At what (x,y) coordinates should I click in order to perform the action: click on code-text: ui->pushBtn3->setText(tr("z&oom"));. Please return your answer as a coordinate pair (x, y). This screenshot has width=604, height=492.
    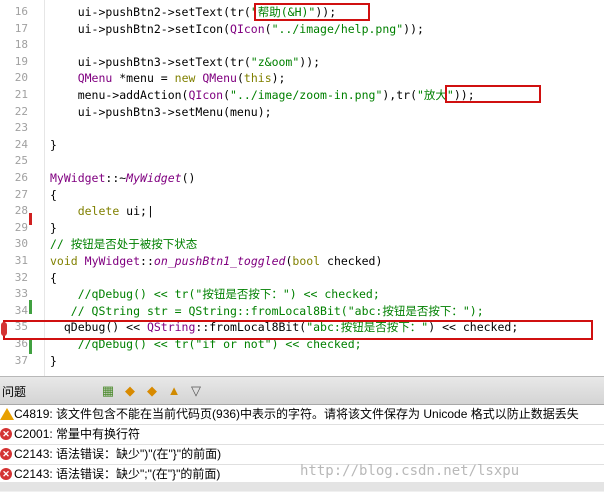
    Looking at the image, I should click on (185, 61).